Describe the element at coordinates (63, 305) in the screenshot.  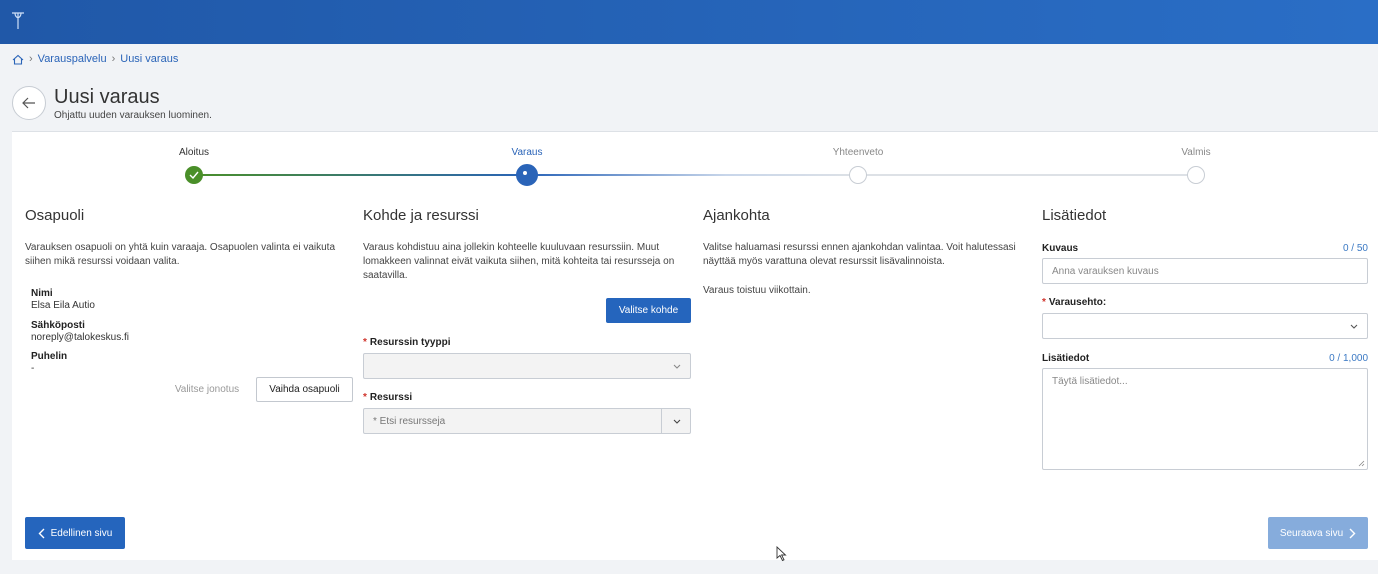
I see `name-value: Elsa Eila Autio` at that location.